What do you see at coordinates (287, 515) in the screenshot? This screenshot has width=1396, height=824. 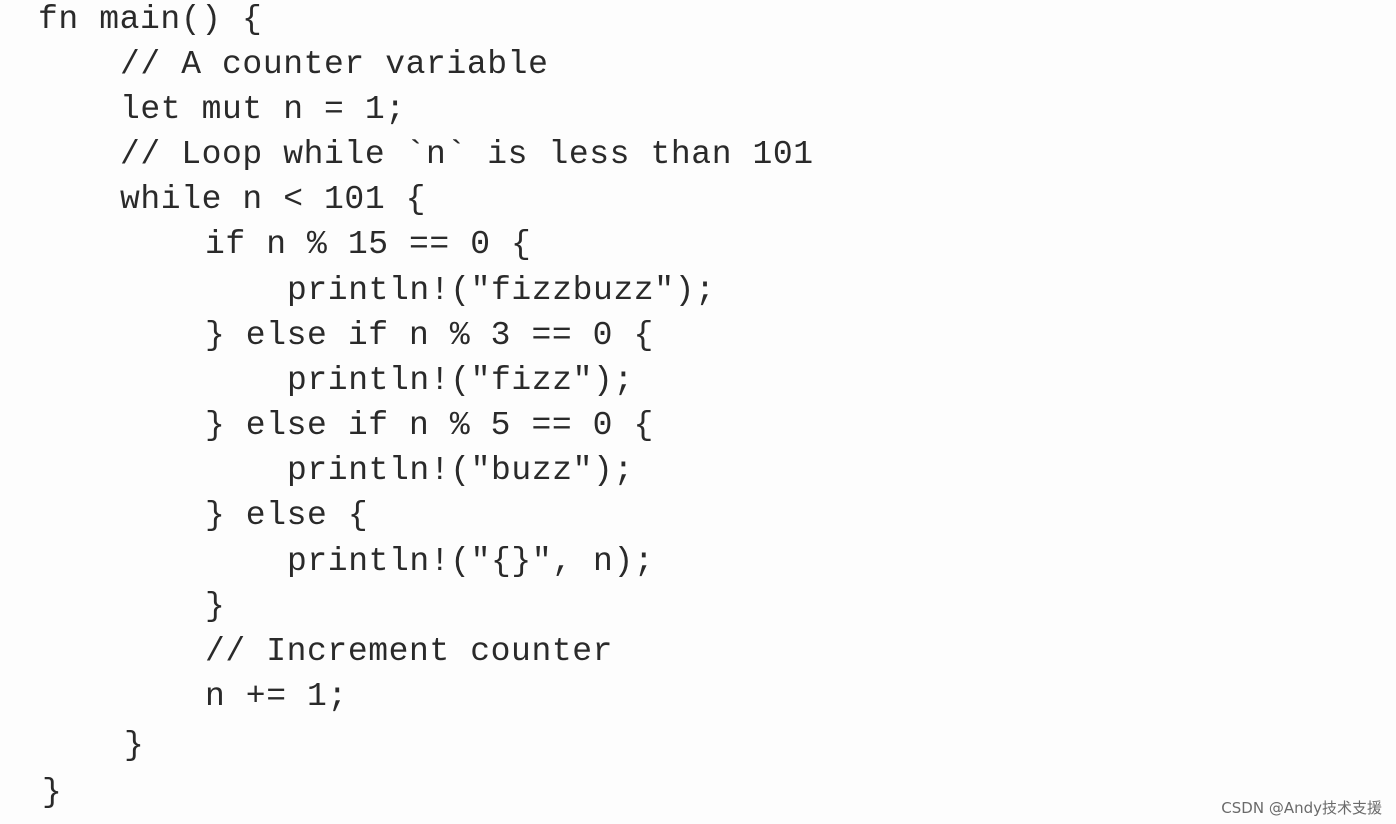 I see `code-line: } else {` at bounding box center [287, 515].